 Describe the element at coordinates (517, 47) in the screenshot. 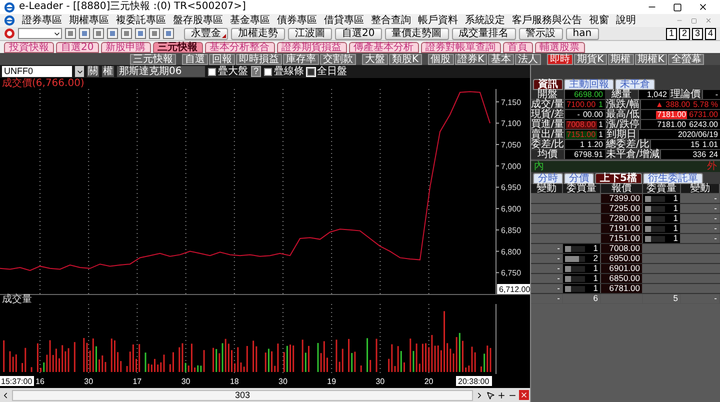

I see `page-tab: 首頁` at that location.